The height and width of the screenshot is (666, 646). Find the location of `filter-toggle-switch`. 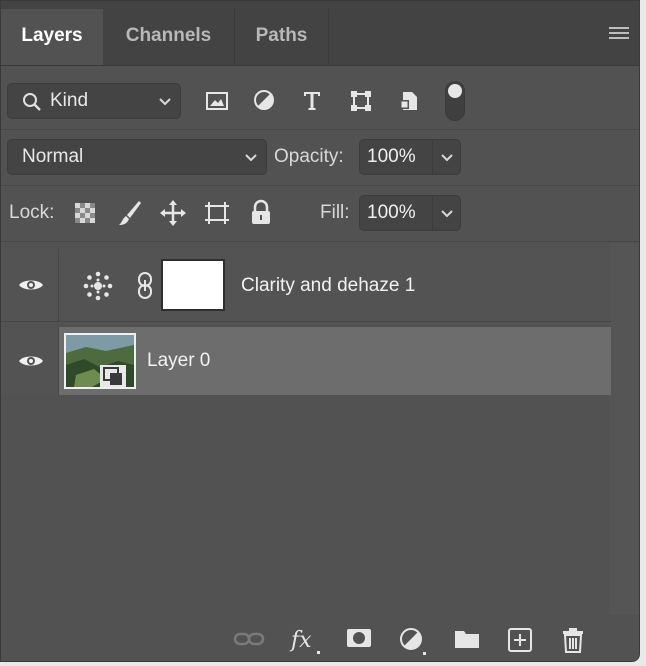

filter-toggle-switch is located at coordinates (455, 101).